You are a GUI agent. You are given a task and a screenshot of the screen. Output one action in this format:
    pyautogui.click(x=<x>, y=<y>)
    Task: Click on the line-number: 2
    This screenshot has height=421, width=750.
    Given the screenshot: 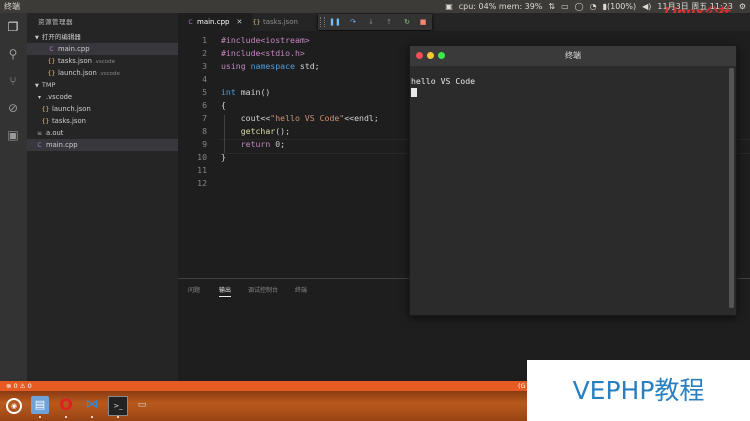 What is the action you would take?
    pyautogui.click(x=204, y=53)
    